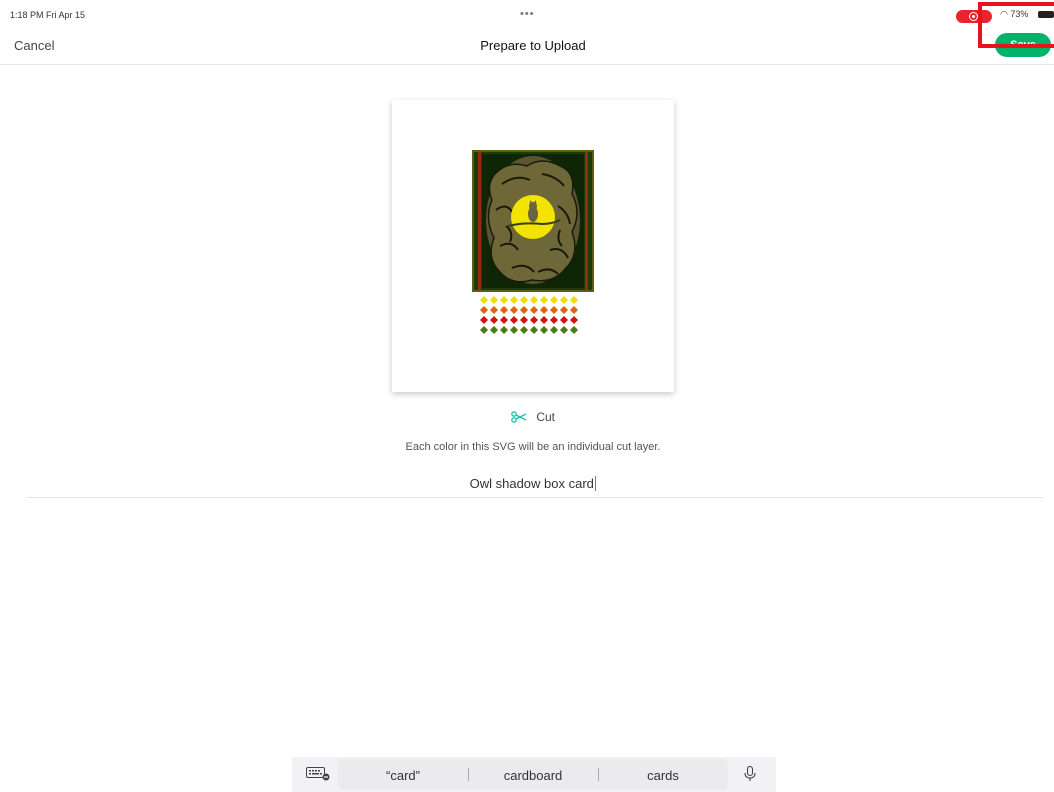 The image size is (1054, 792). I want to click on keyboard-suggestion-bar: “card” cardboard cards, so click(534, 774).